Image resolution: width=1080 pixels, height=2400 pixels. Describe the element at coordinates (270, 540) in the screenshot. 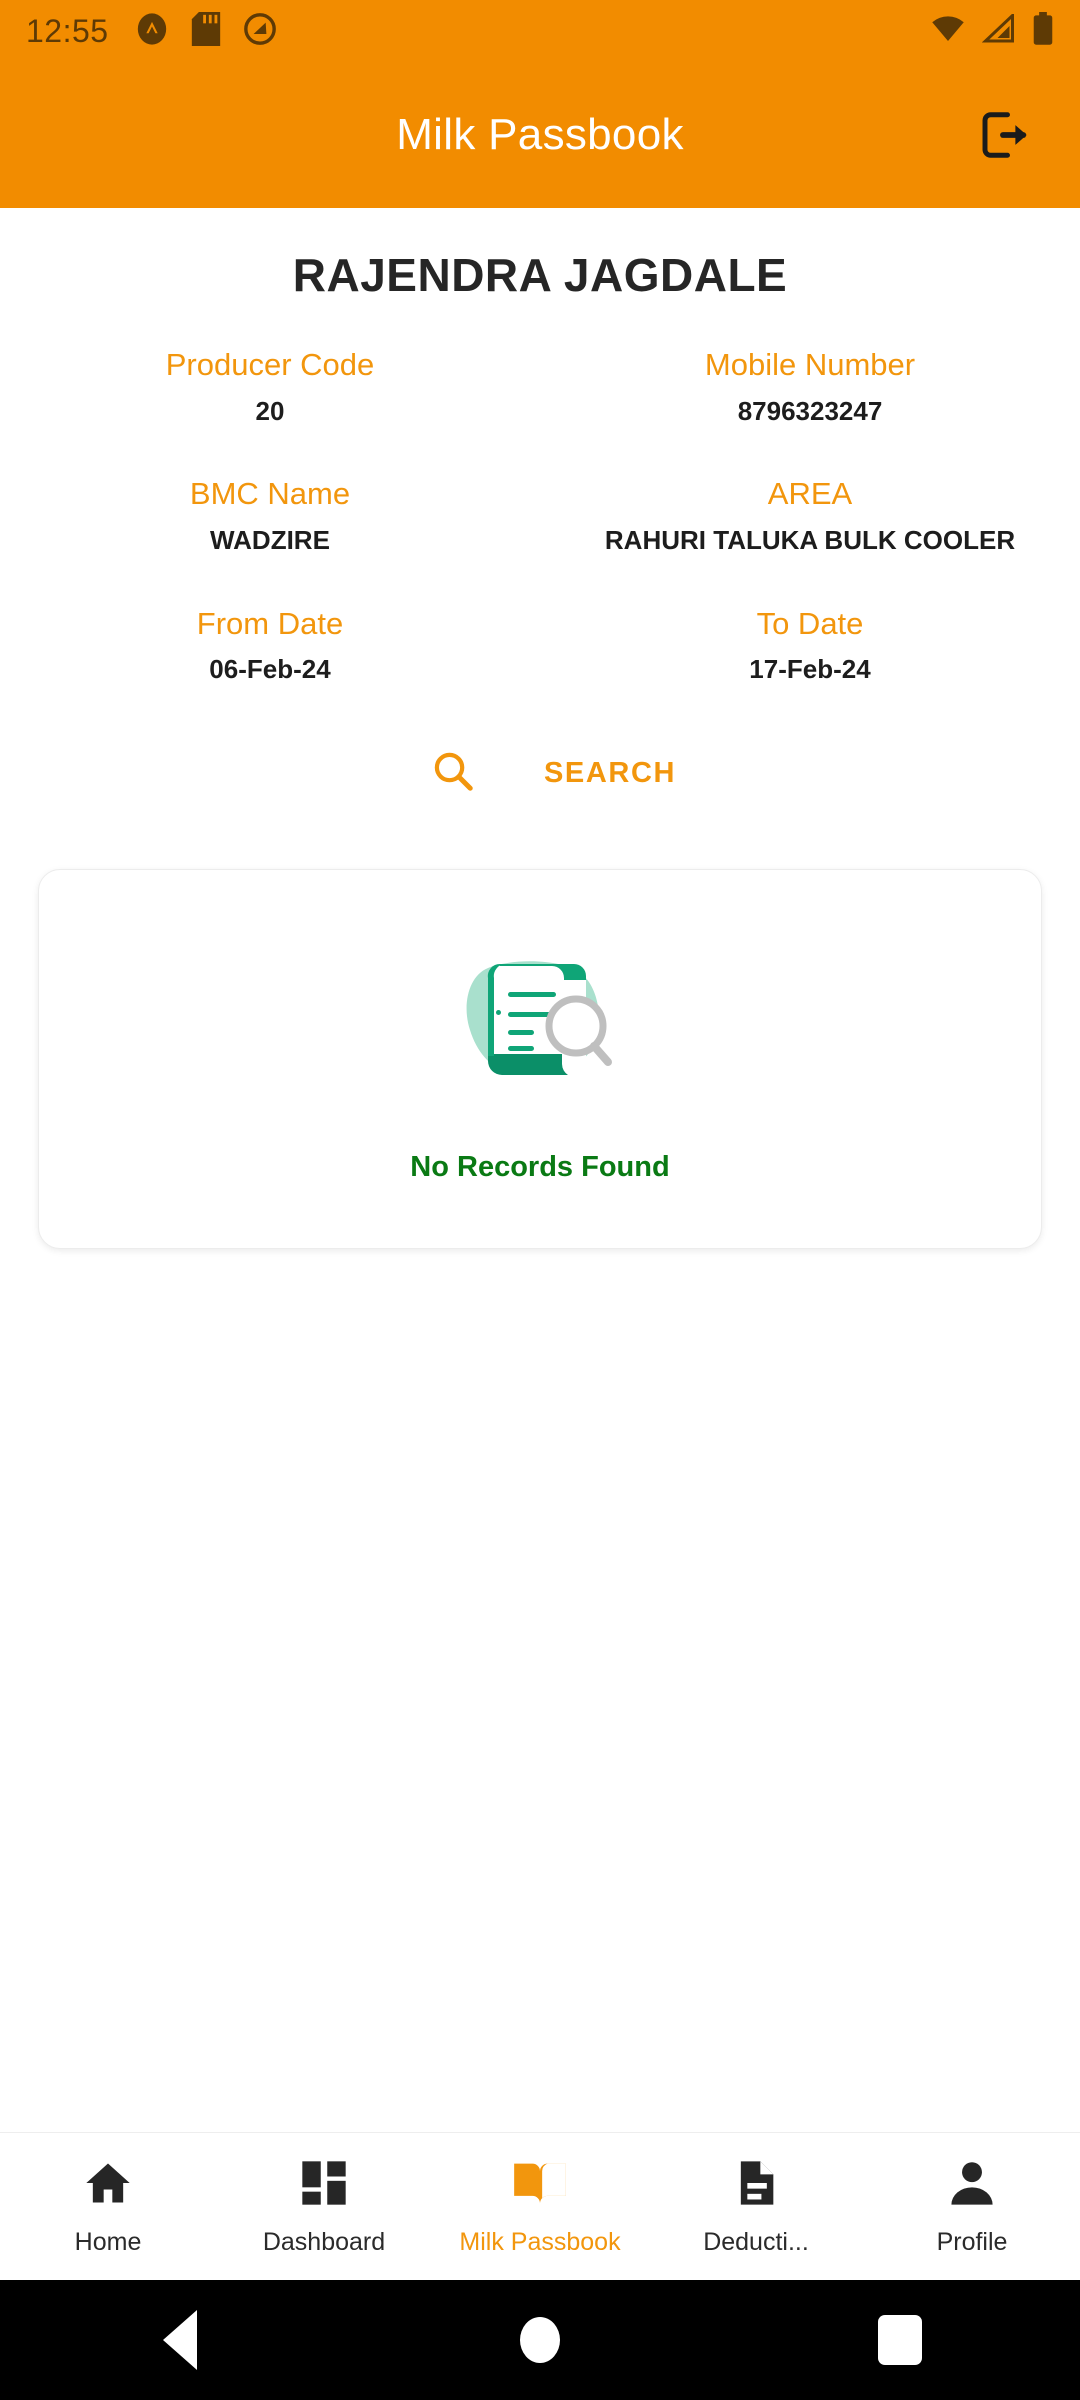

I see `field-value: WADZIRE` at that location.